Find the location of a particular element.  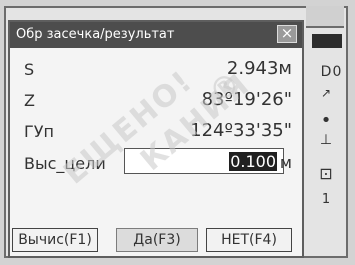

level-icon: ⊥ is located at coordinates (326, 140).